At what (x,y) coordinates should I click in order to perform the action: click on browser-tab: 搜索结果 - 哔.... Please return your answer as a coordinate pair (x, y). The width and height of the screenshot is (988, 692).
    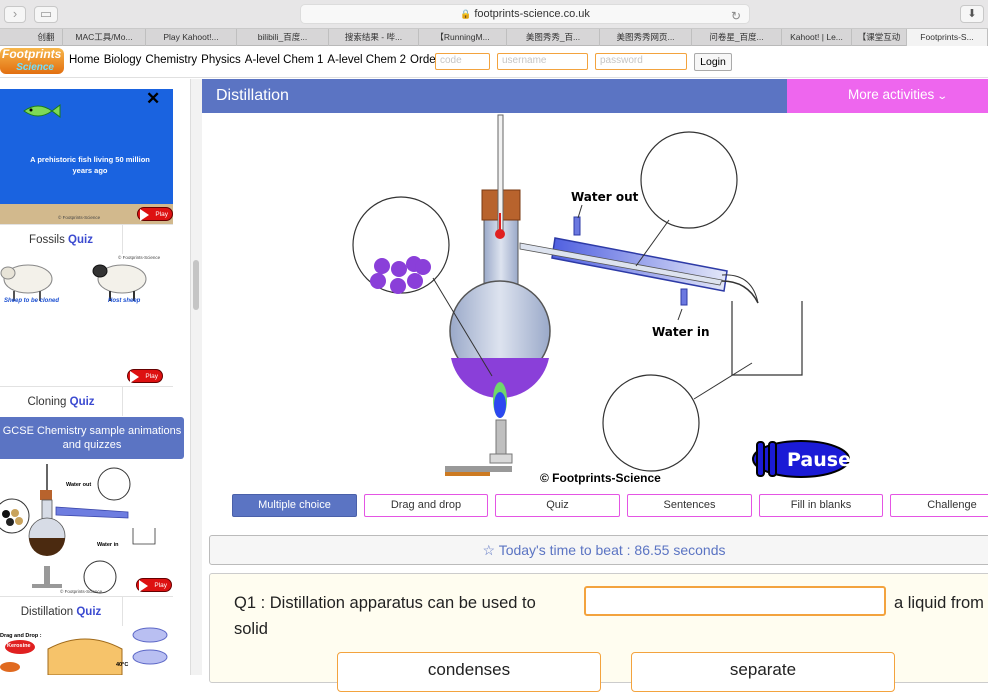
    Looking at the image, I should click on (374, 37).